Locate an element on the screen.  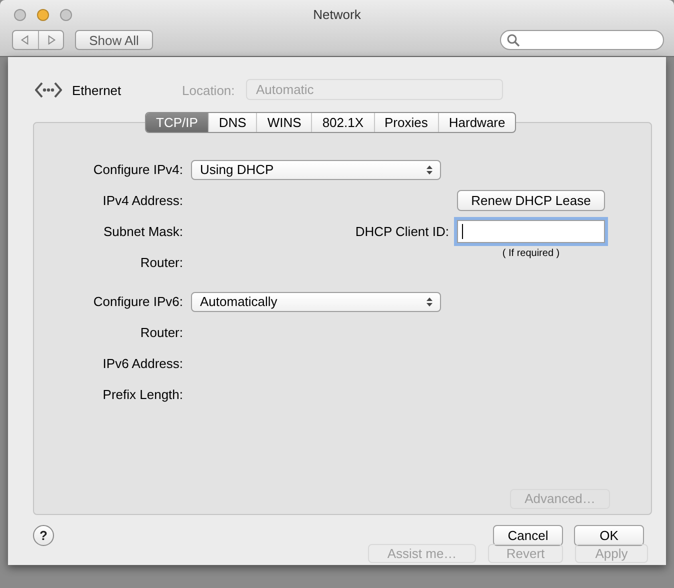
dhcp-client-id-field is located at coordinates (531, 231).